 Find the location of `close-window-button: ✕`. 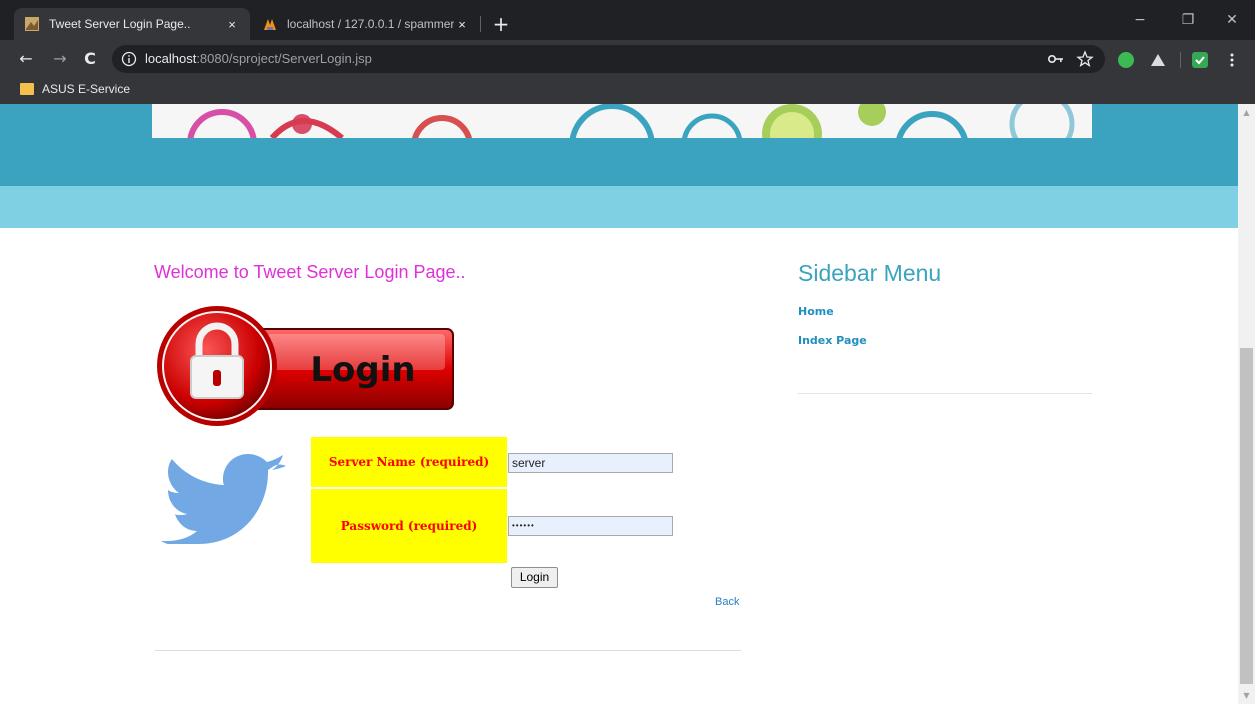

close-window-button: ✕ is located at coordinates (1232, 20).